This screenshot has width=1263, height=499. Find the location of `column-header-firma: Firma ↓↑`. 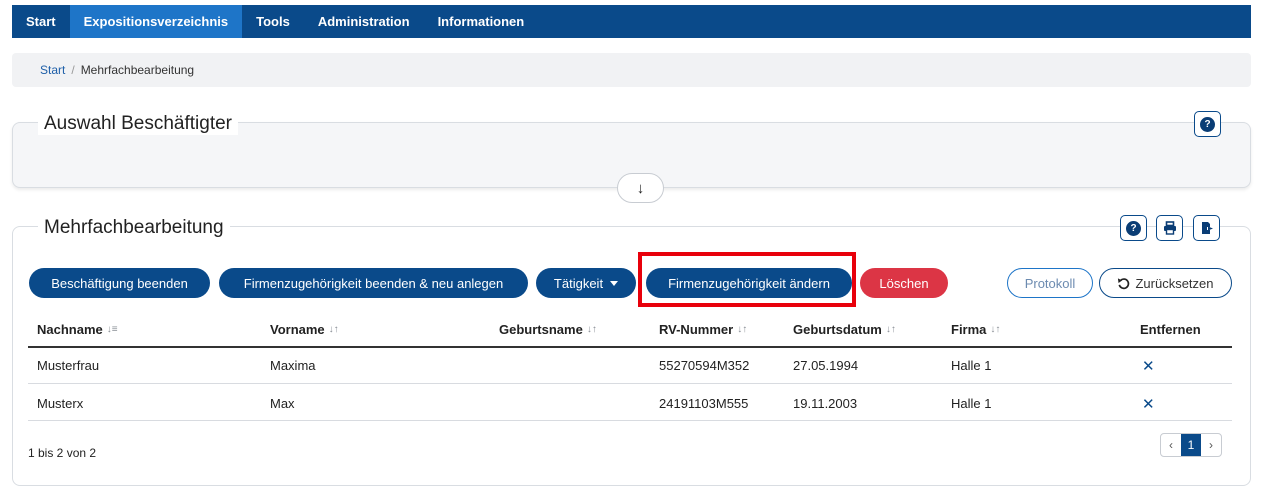

column-header-firma: Firma ↓↑ is located at coordinates (975, 329).